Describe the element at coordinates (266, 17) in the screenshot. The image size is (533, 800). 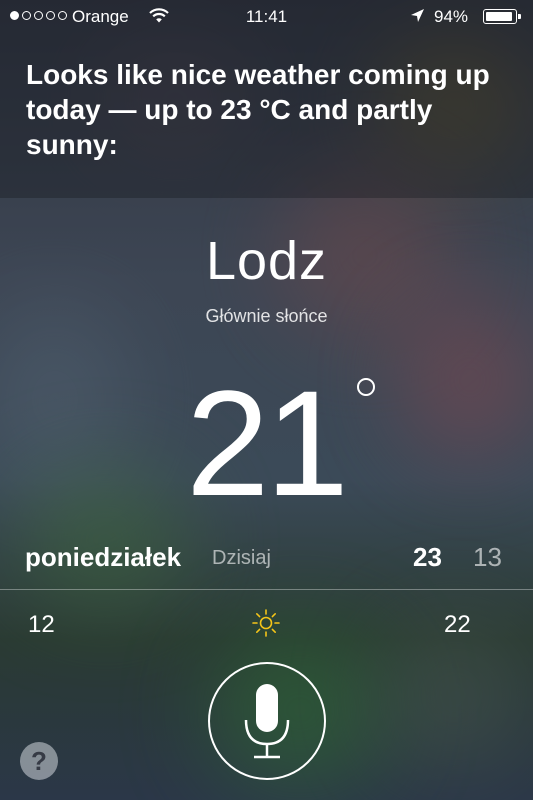
I see `status-bar: Orange 11:41 94%` at that location.